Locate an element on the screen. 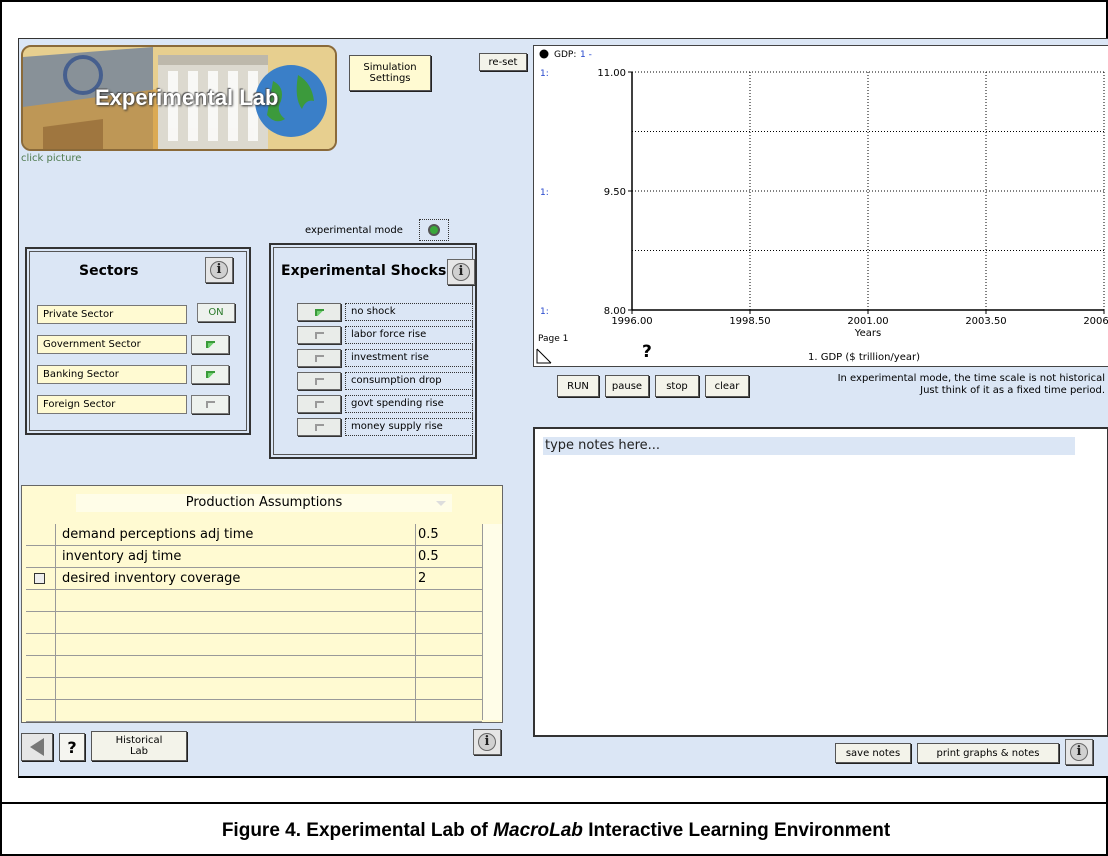 The width and height of the screenshot is (1108, 856). sector-label-private: Private Sector is located at coordinates (112, 314).